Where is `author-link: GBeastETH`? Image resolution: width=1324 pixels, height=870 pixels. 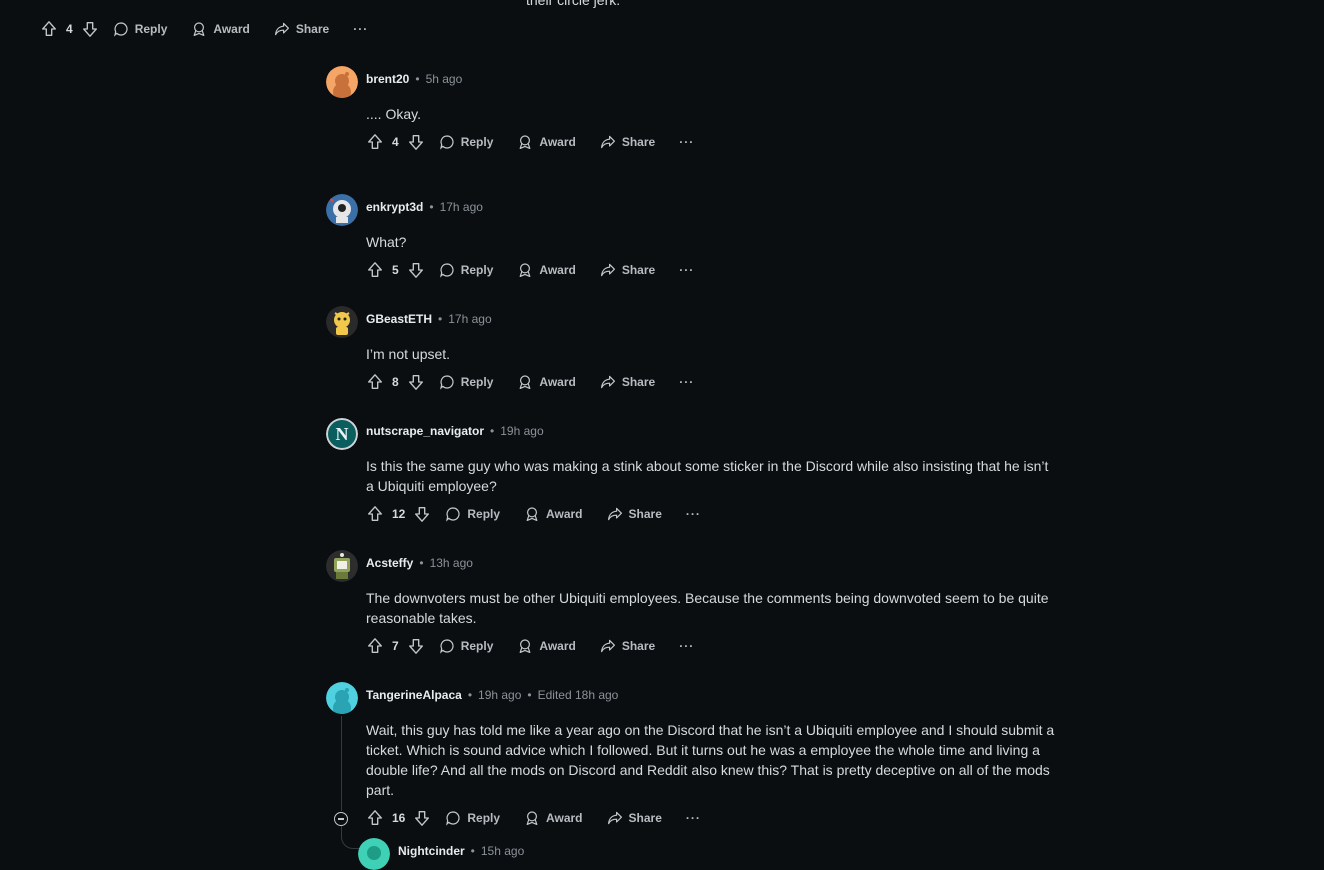 author-link: GBeastETH is located at coordinates (399, 319).